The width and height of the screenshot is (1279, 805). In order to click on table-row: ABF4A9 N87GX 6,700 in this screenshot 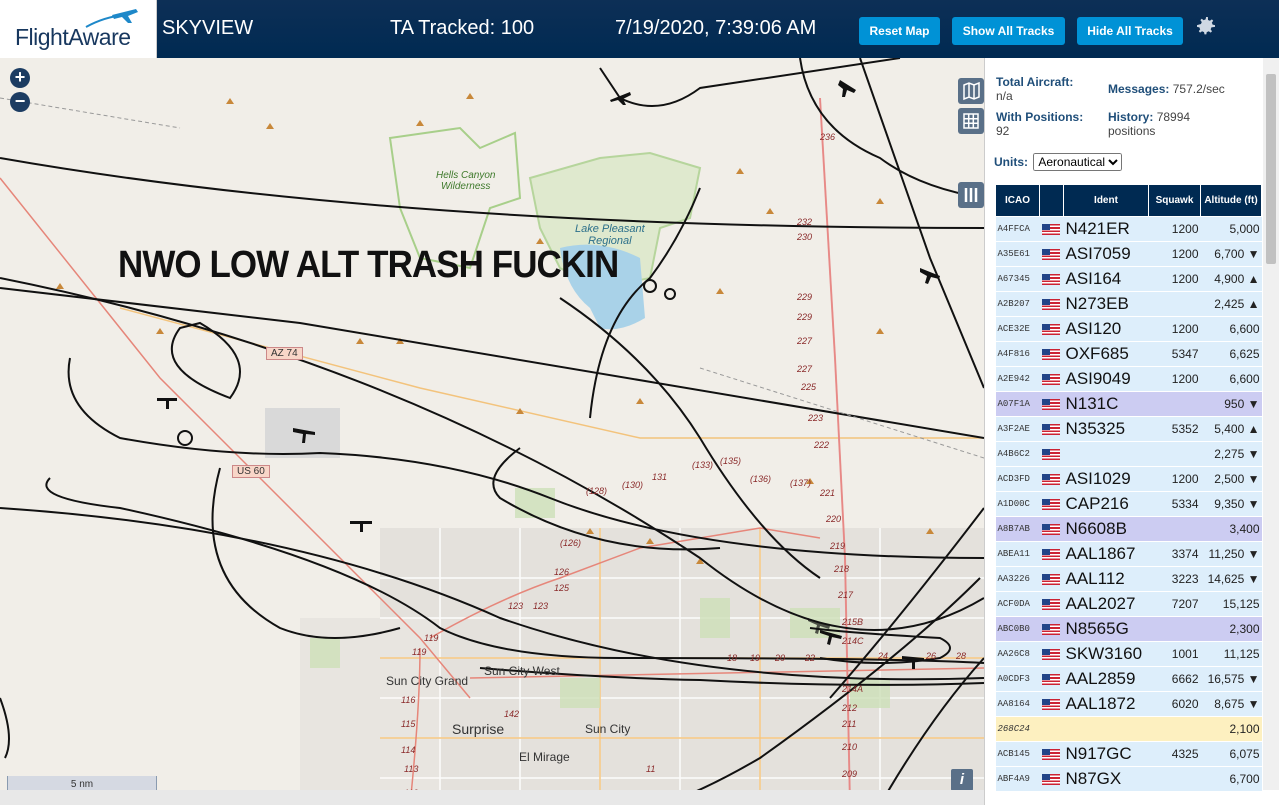, I will do `click(1128, 779)`.